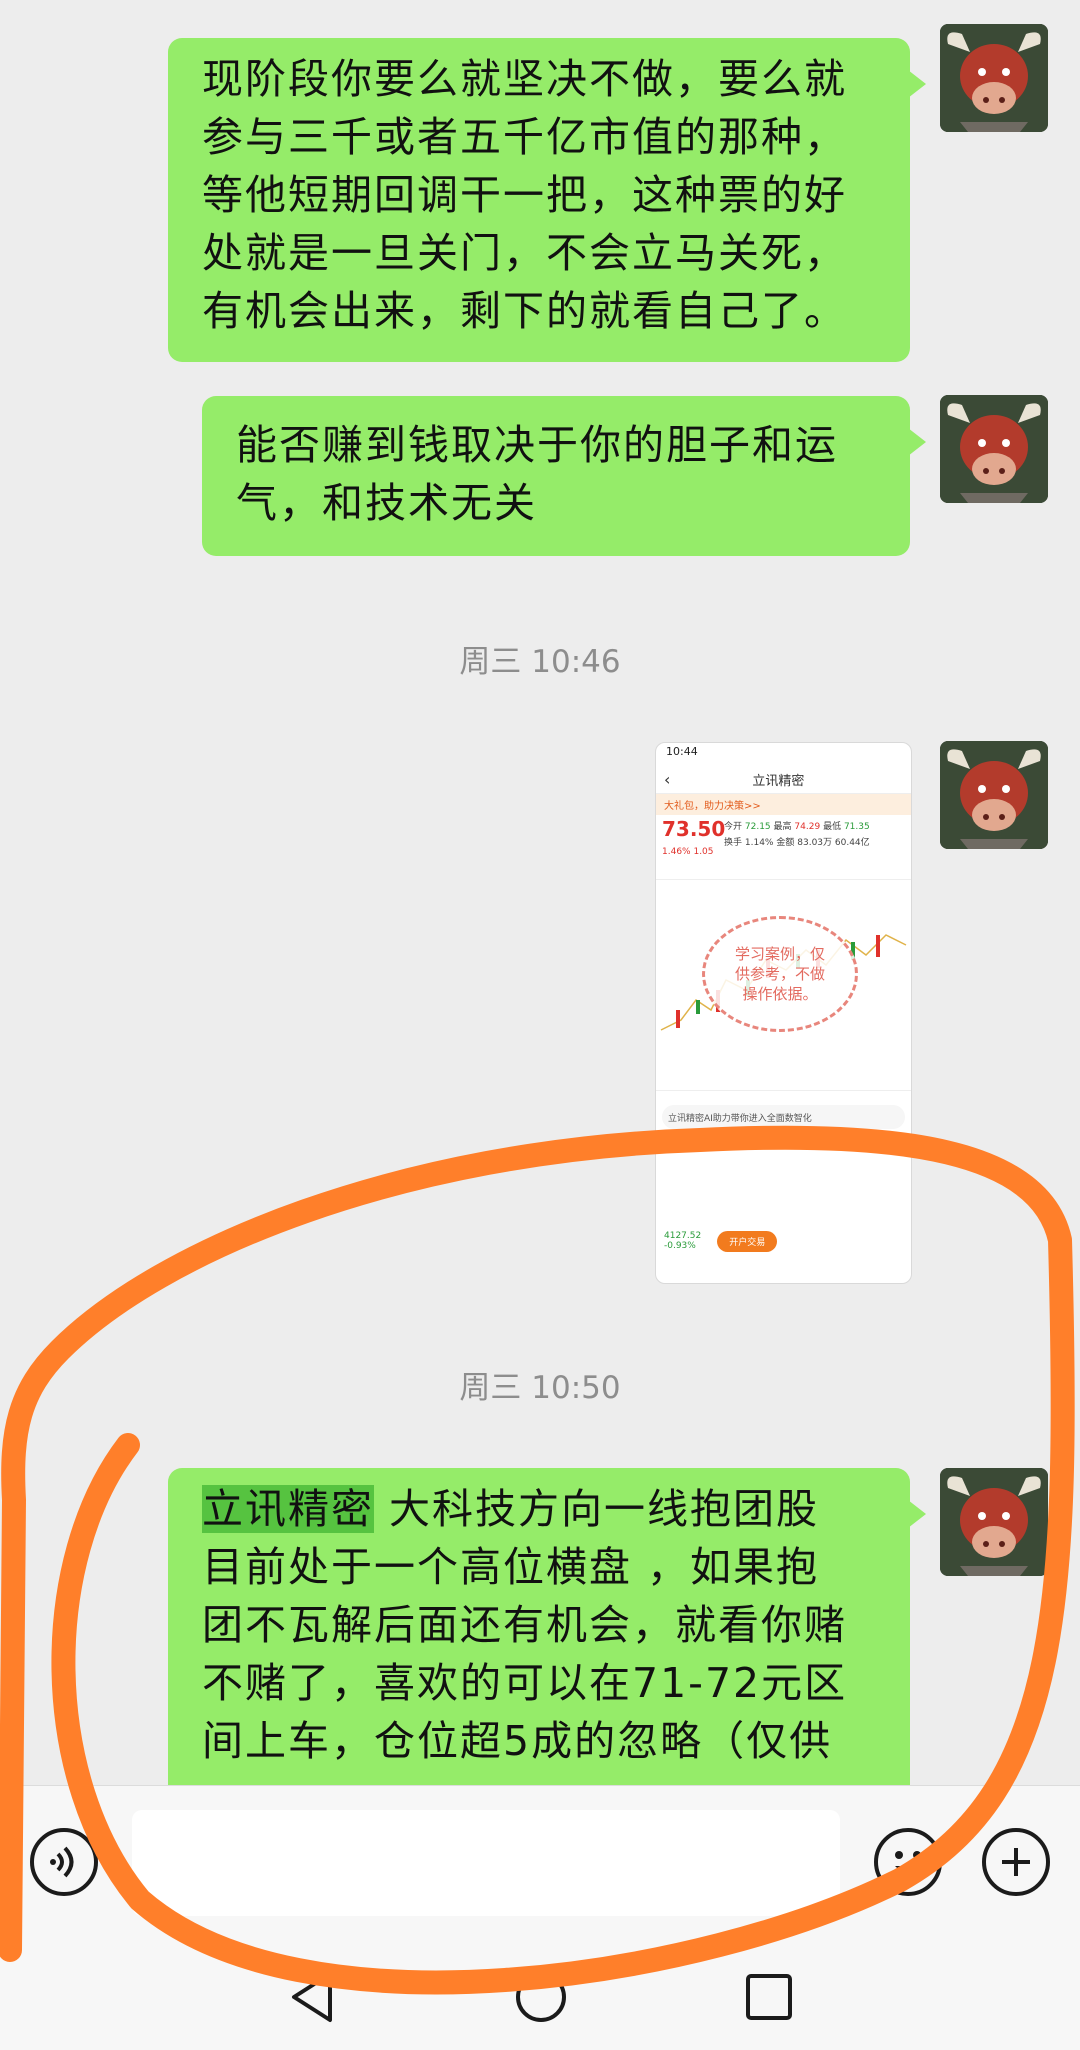 The height and width of the screenshot is (2050, 1080). Describe the element at coordinates (1016, 1862) in the screenshot. I see `plus-icon` at that location.